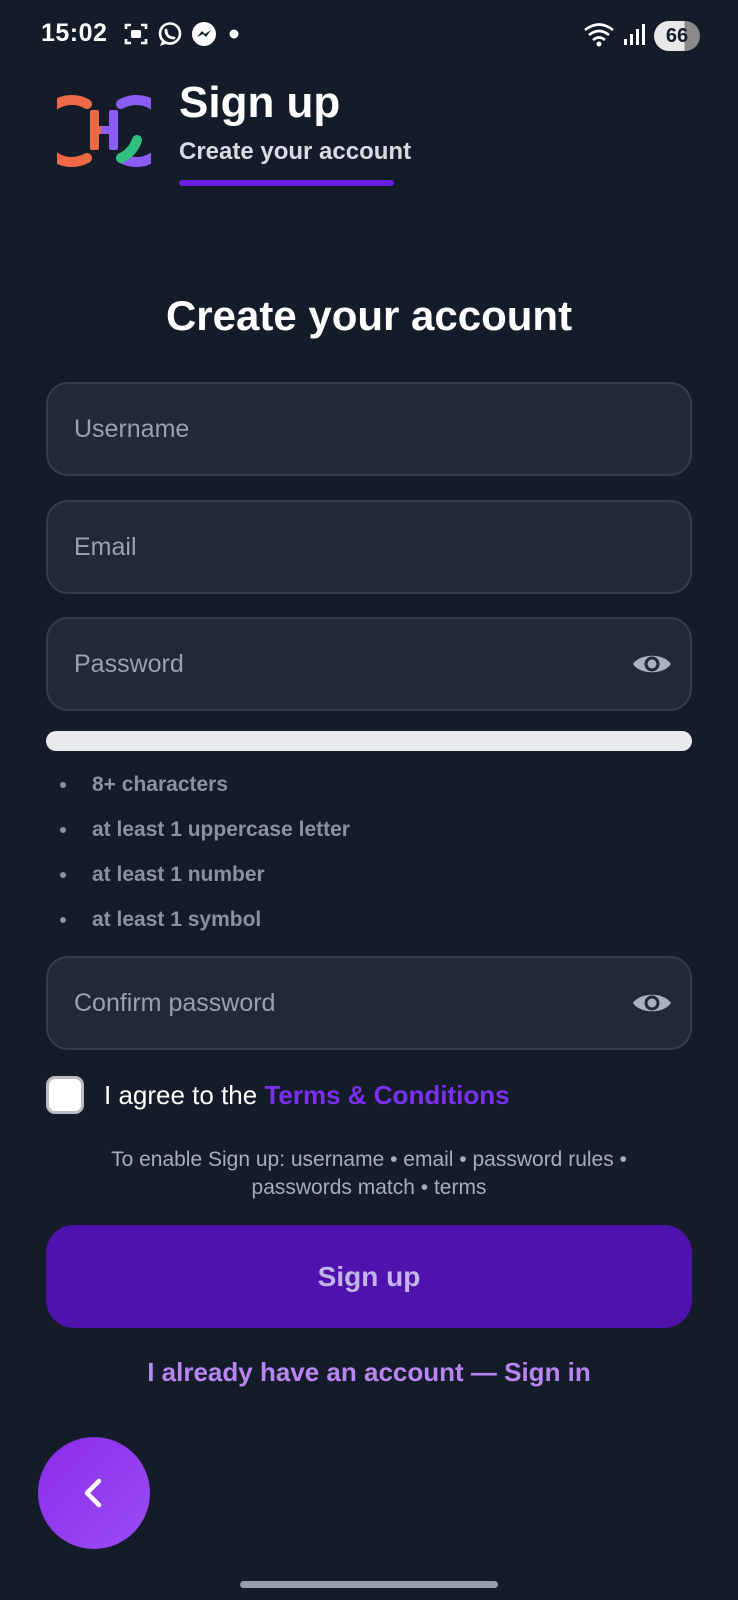  What do you see at coordinates (104, 129) in the screenshot?
I see `app-logo` at bounding box center [104, 129].